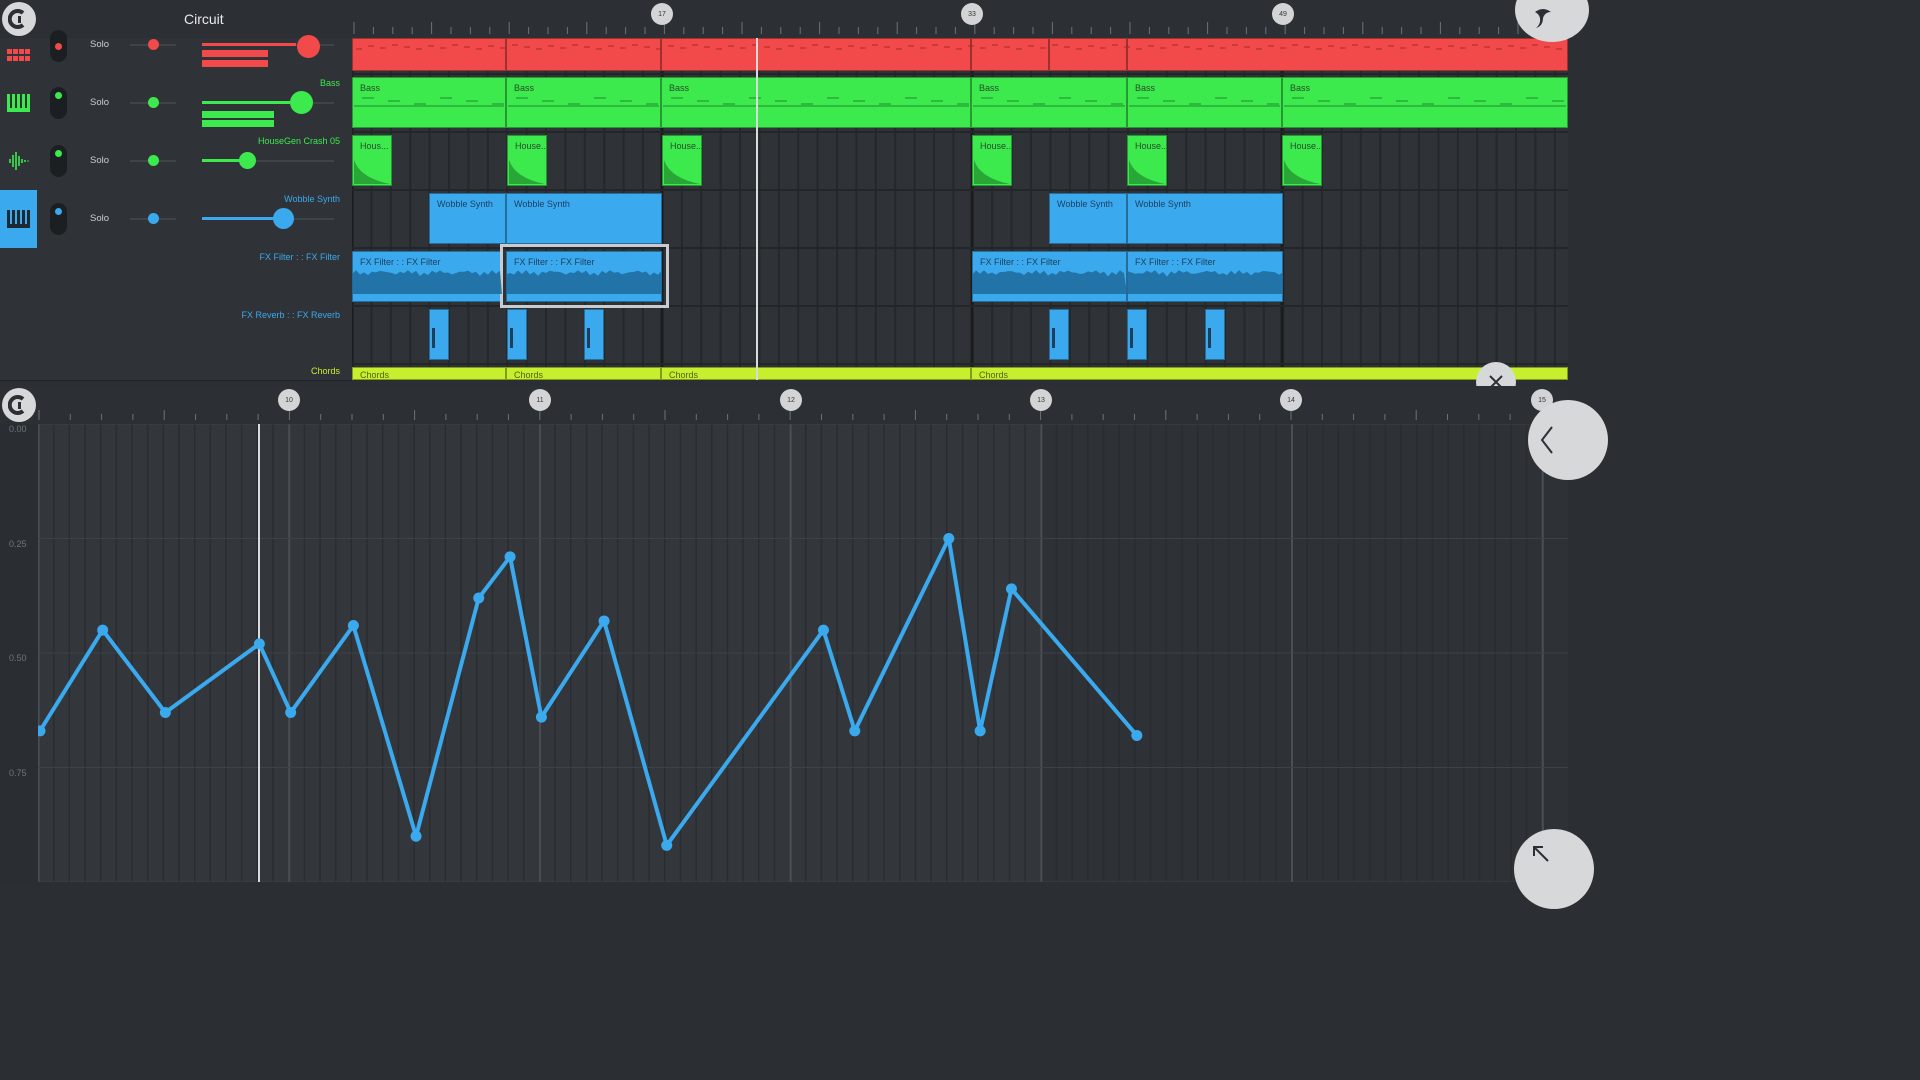  What do you see at coordinates (289, 400) in the screenshot?
I see `bar-marker: 10` at bounding box center [289, 400].